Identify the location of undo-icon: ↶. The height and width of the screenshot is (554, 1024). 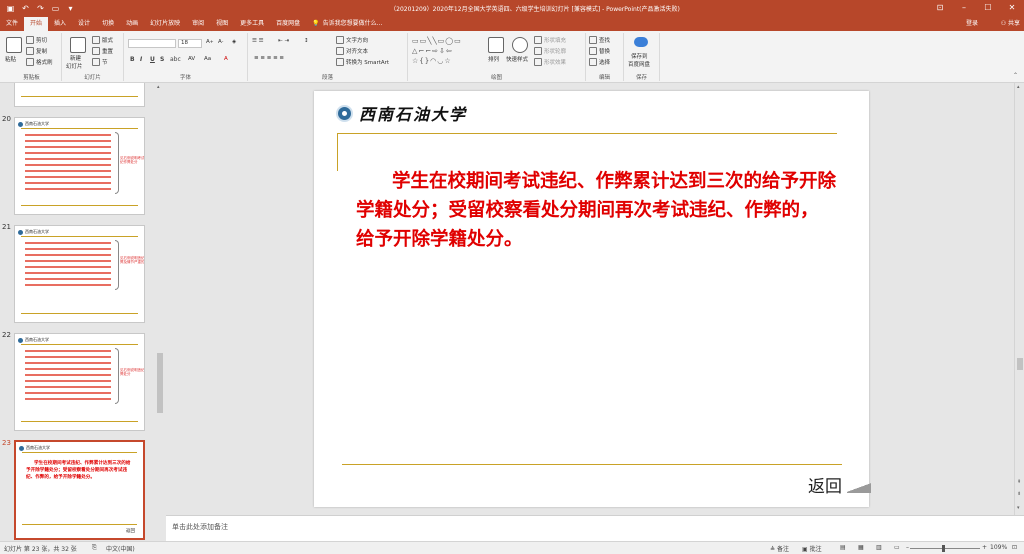
(25, 8).